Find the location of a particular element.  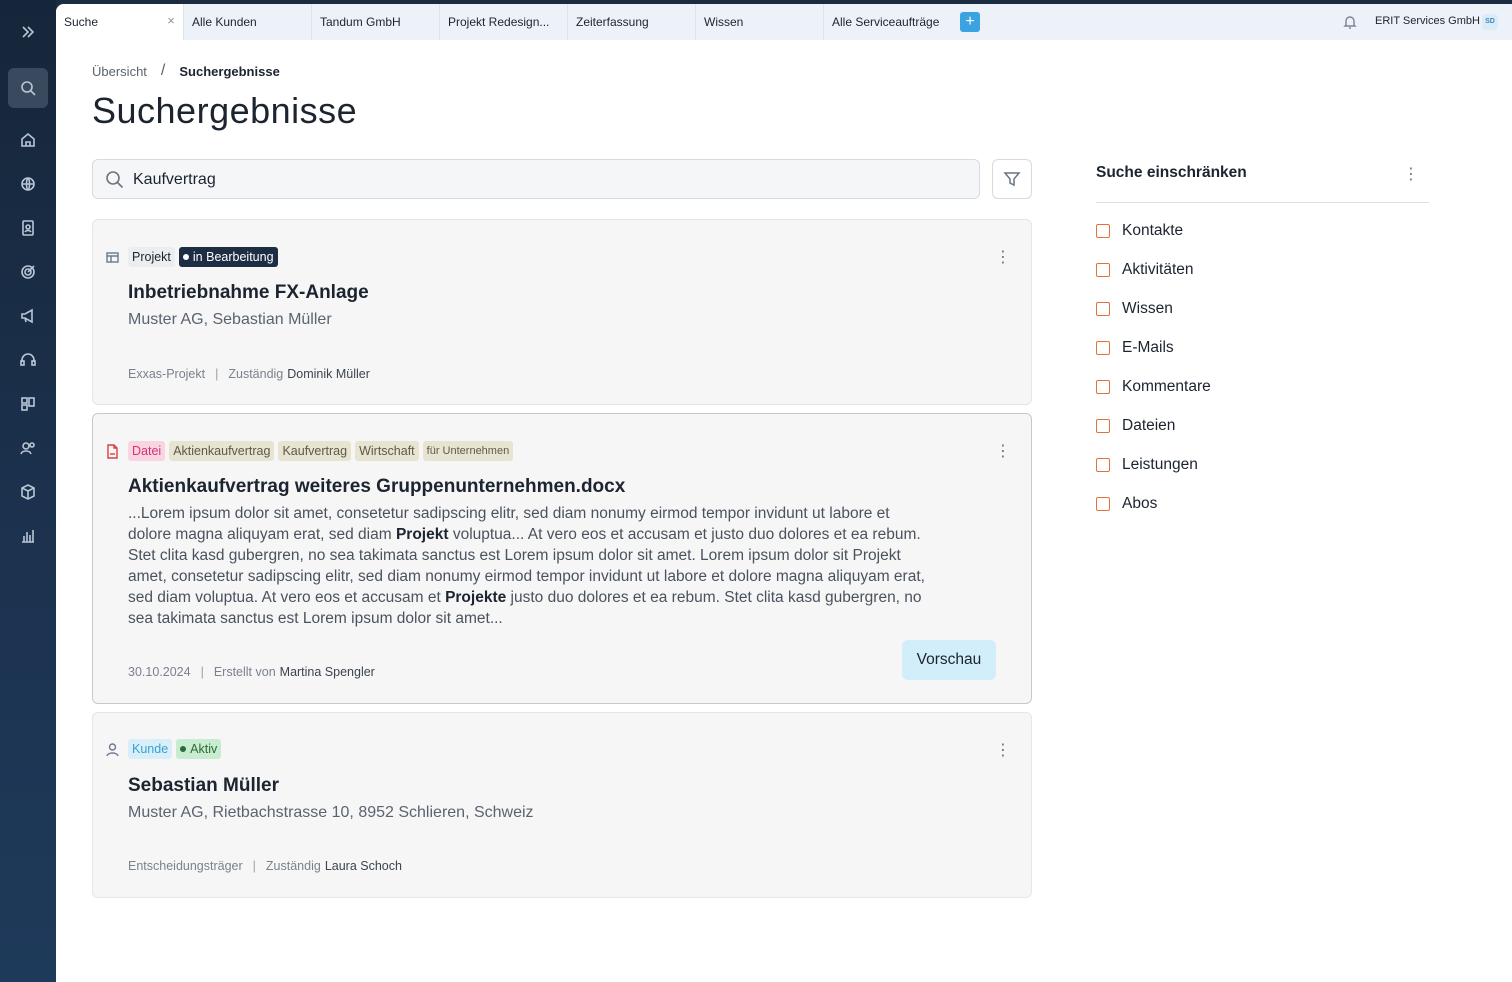

breadcrumb: Übersicht / Suchergebnisse is located at coordinates (186, 71).